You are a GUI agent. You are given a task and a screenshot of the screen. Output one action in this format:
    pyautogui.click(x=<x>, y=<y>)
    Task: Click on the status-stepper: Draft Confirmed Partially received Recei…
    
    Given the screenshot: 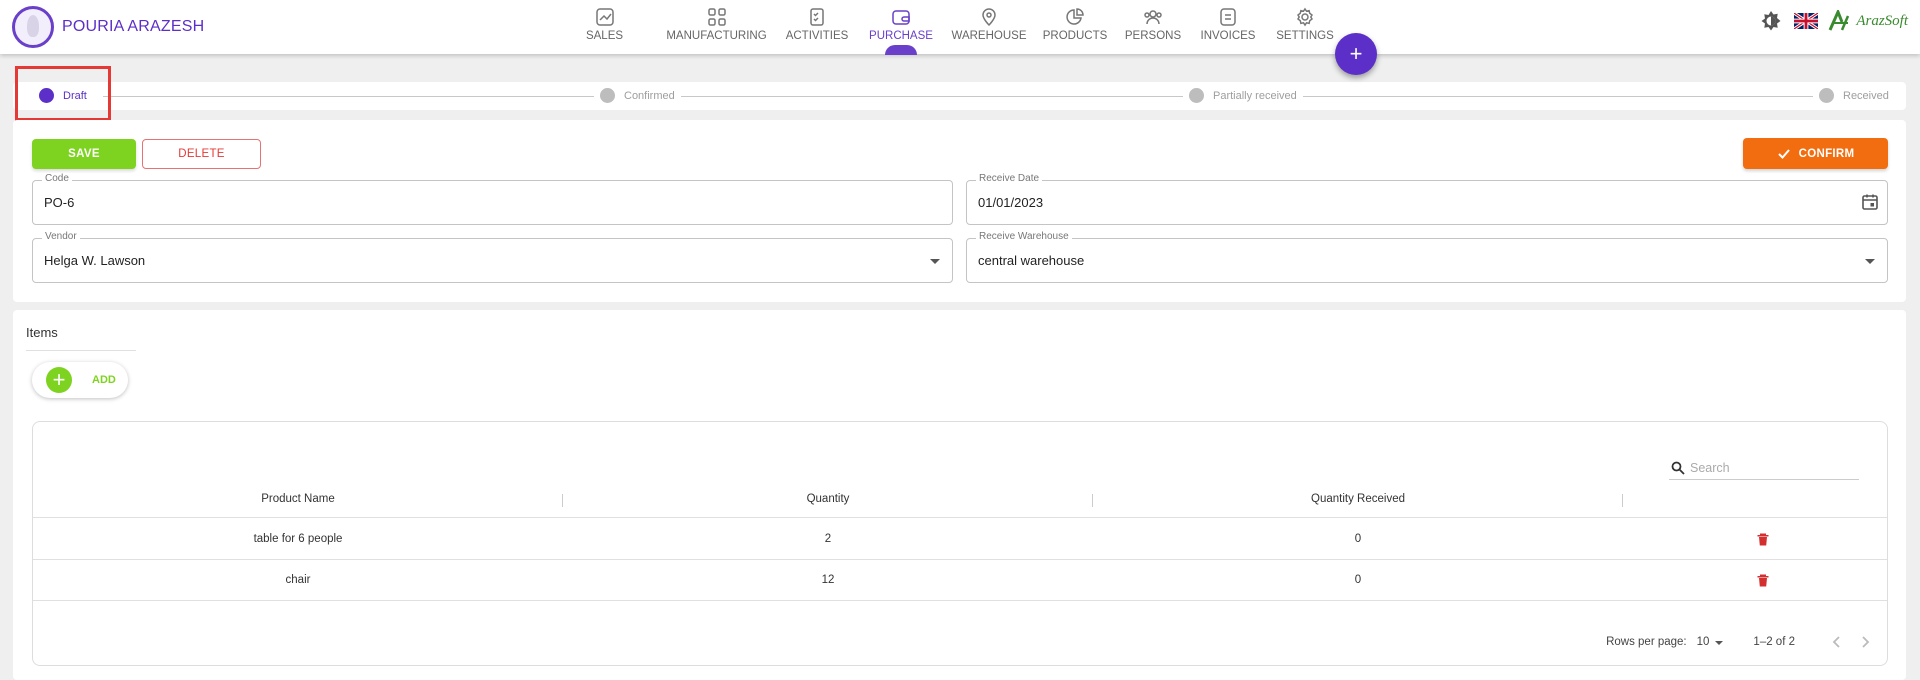 What is the action you would take?
    pyautogui.click(x=959, y=96)
    